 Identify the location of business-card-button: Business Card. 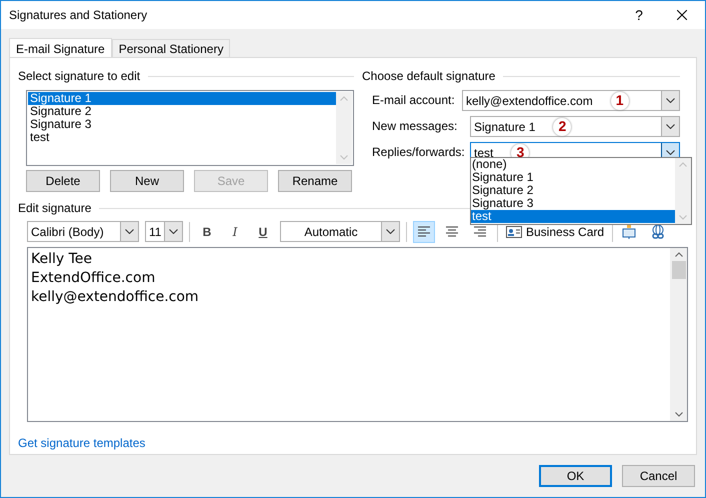
(555, 231).